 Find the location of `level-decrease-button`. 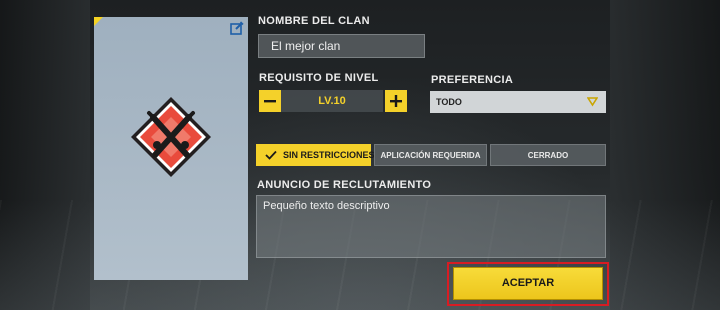

level-decrease-button is located at coordinates (270, 101).